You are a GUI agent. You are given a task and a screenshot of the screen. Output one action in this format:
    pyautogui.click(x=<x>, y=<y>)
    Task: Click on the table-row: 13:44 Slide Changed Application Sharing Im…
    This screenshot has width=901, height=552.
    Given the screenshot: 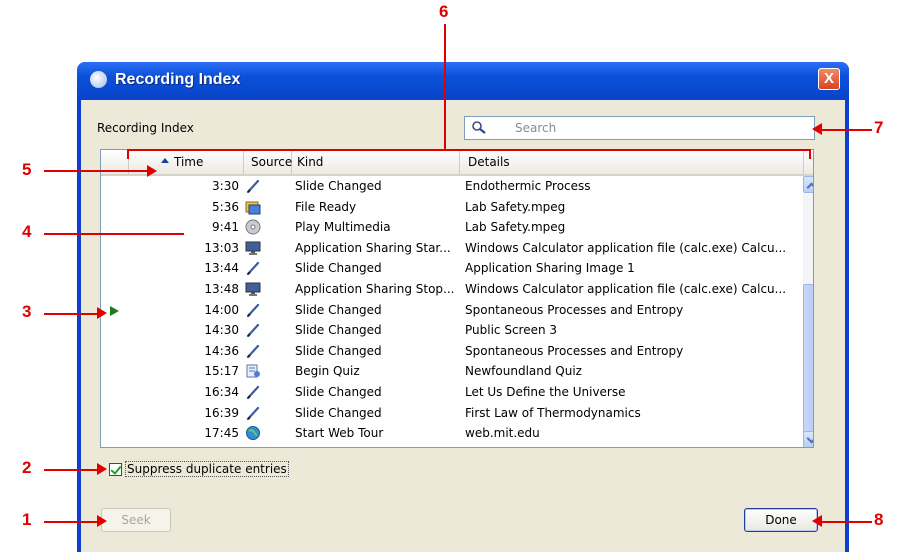 What is the action you would take?
    pyautogui.click(x=451, y=268)
    